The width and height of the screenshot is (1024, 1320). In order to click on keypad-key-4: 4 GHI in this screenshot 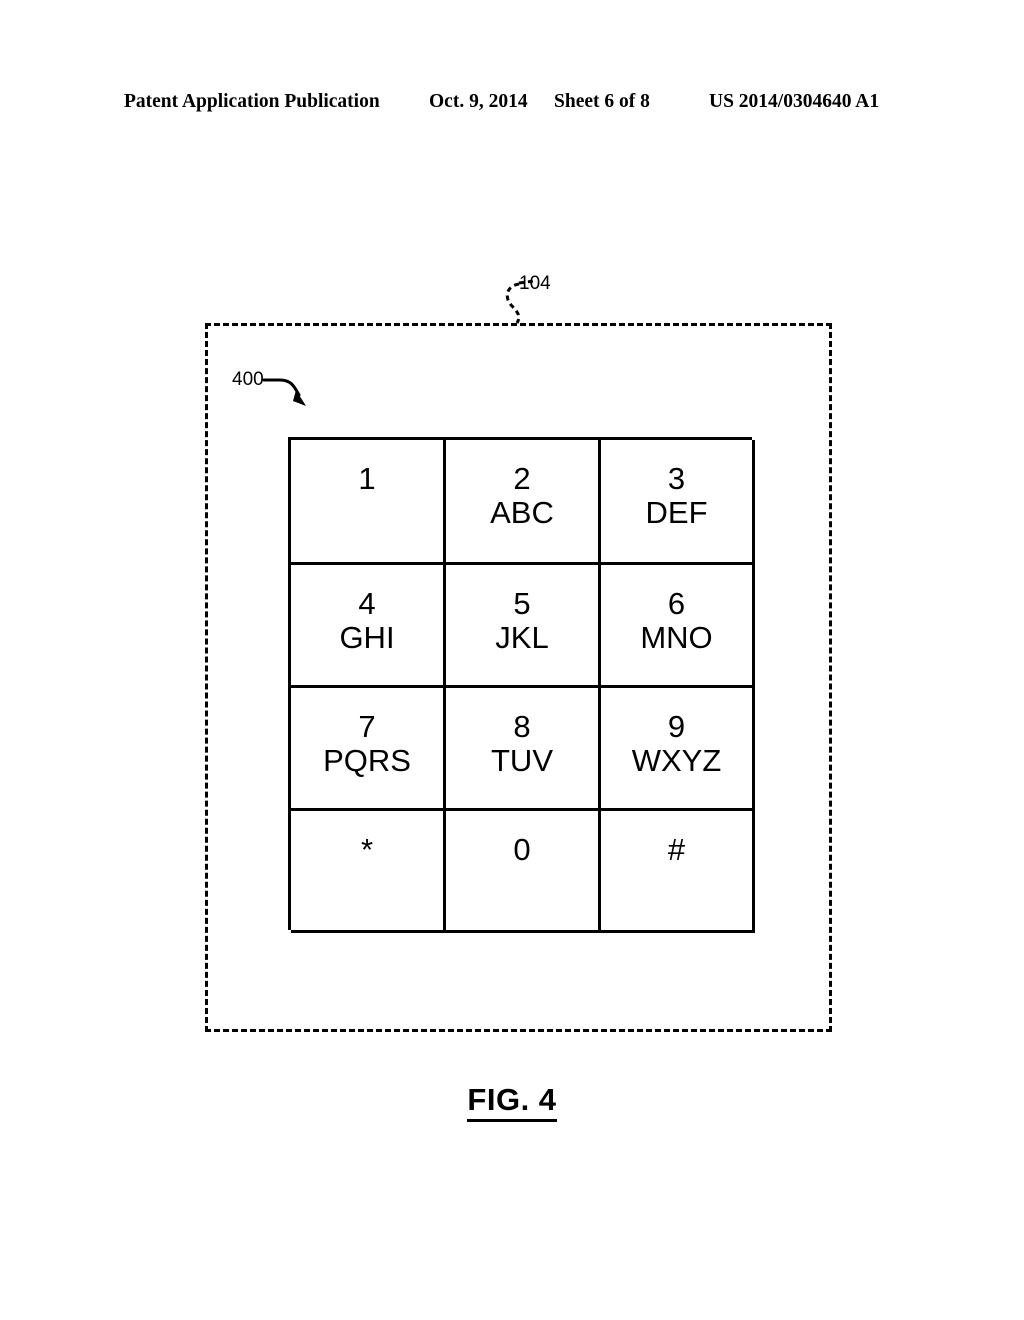, I will do `click(368, 626)`.